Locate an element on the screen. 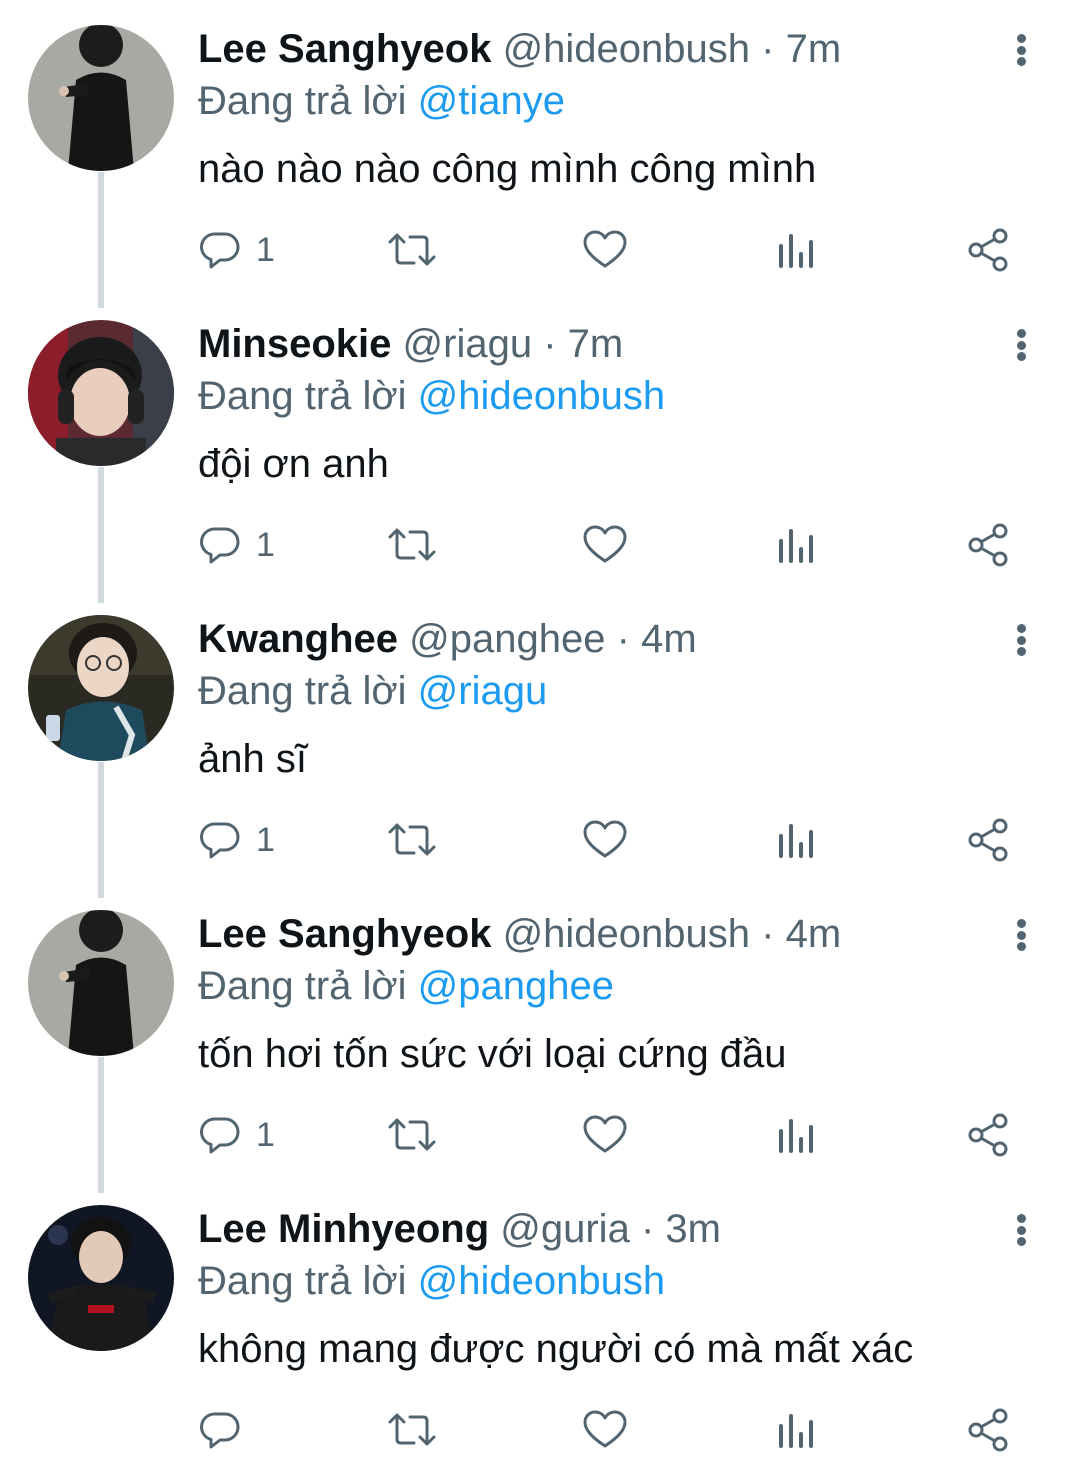  display-name: Kwanghee is located at coordinates (298, 639).